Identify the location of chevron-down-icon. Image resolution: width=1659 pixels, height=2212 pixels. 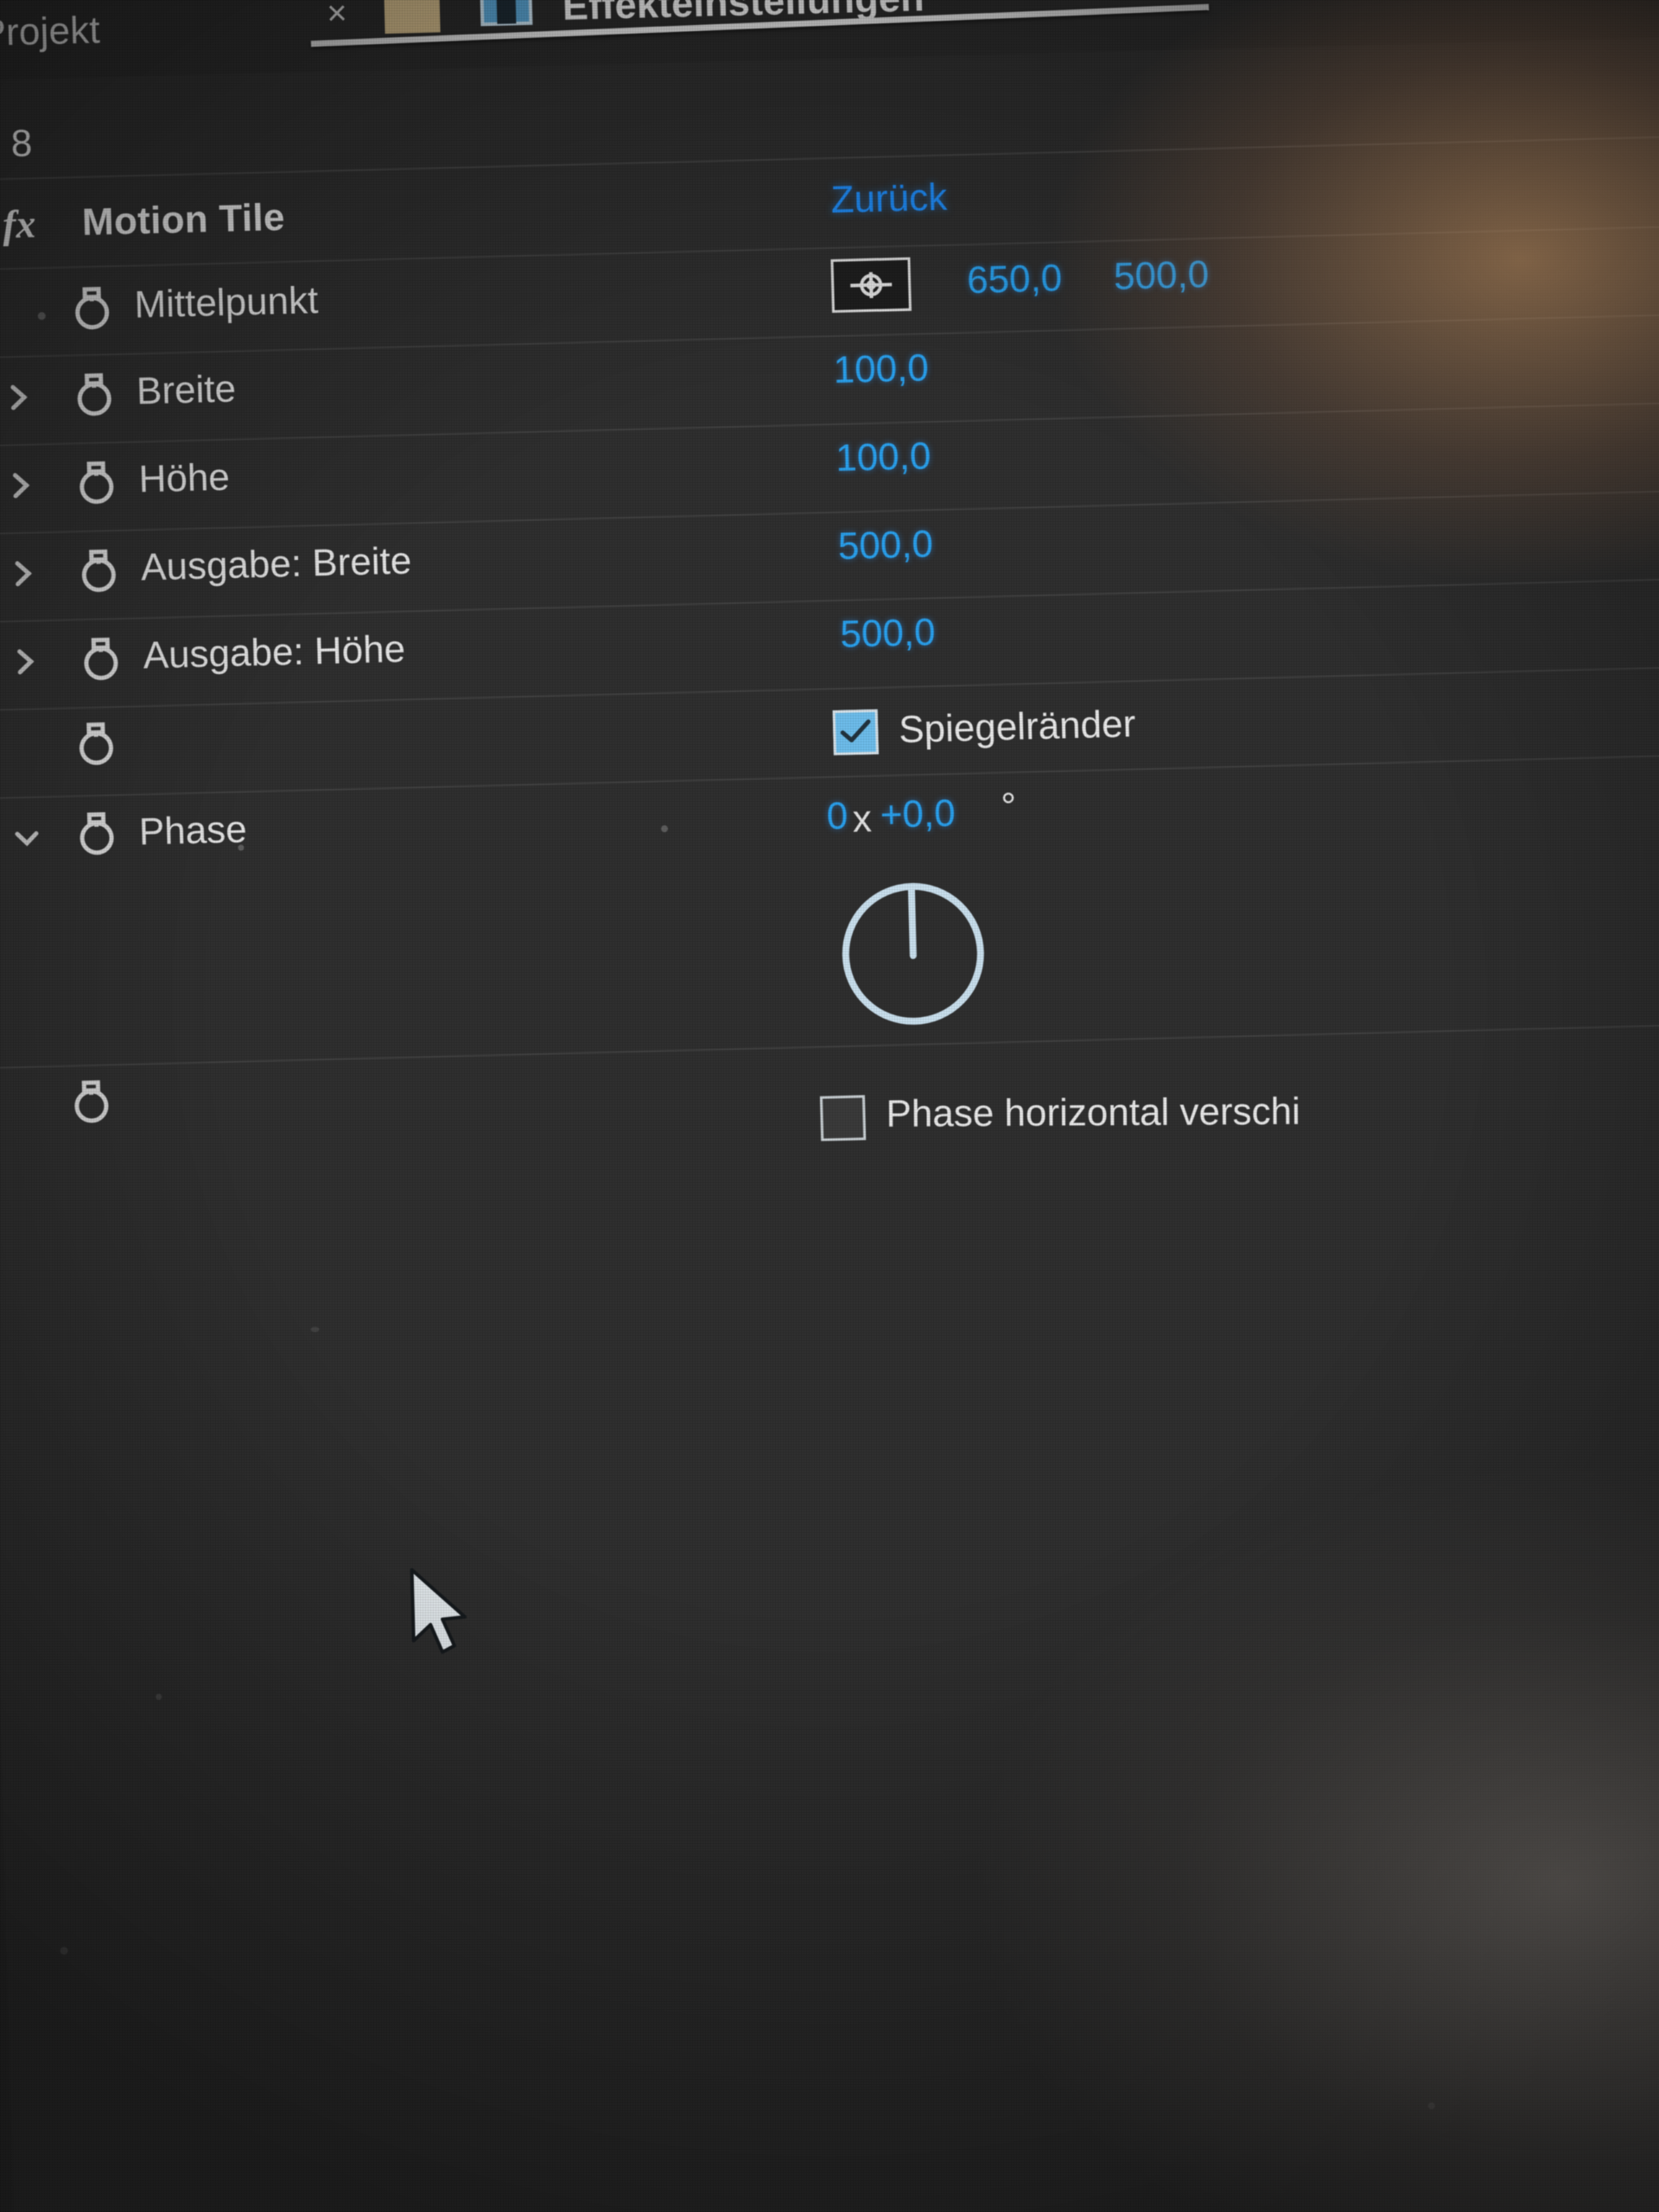
(27, 837).